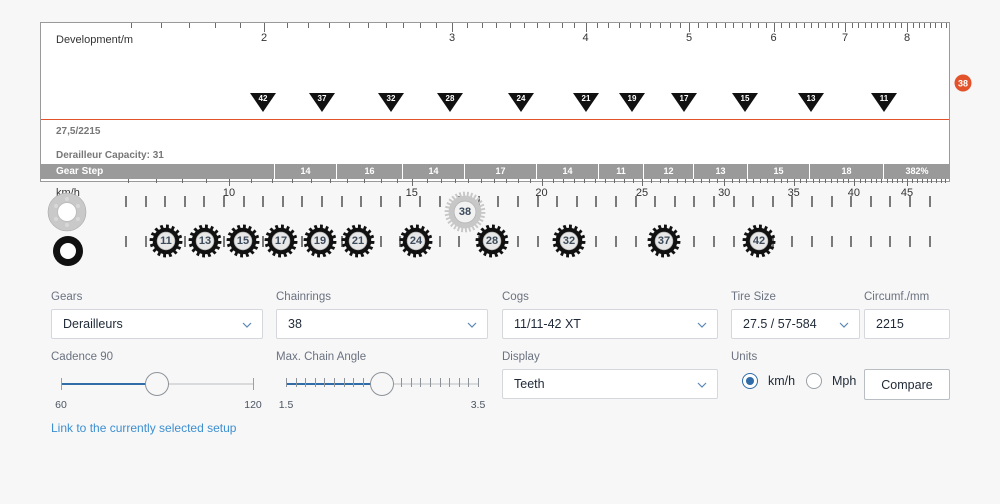 This screenshot has height=504, width=1000. I want to click on gears-field: Gears Derailleurs, so click(157, 315).